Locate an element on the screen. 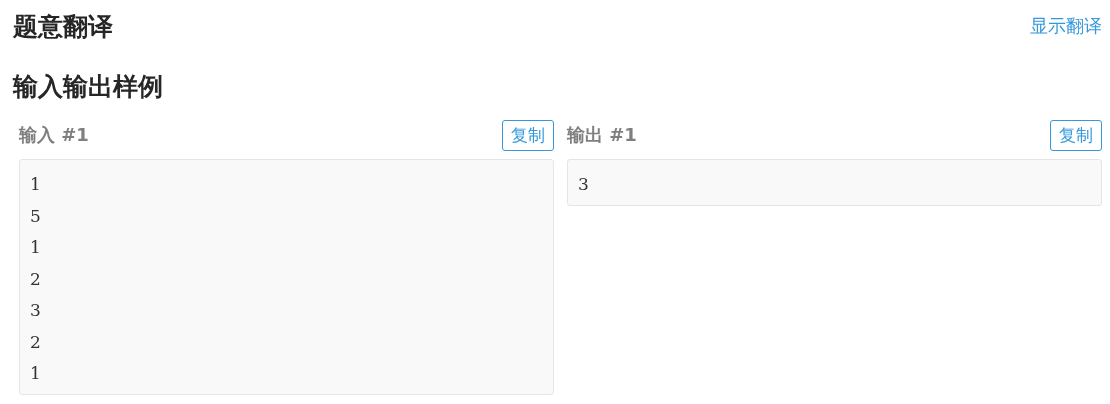 The width and height of the screenshot is (1110, 404). sample-code-block: 3 is located at coordinates (834, 182).